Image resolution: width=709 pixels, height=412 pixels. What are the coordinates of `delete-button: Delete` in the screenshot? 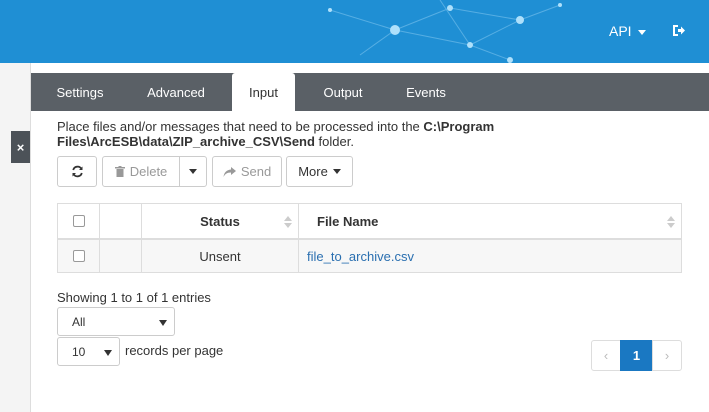 It's located at (141, 171).